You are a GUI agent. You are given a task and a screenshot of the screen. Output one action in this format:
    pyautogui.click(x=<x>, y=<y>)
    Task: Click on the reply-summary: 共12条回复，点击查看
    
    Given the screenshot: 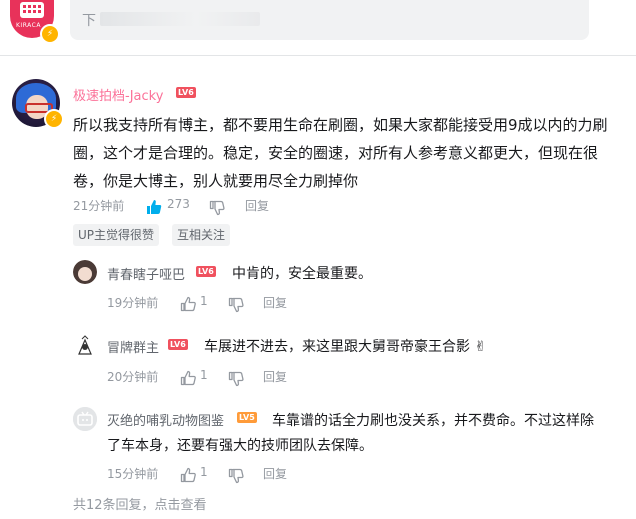 What is the action you would take?
    pyautogui.click(x=140, y=503)
    